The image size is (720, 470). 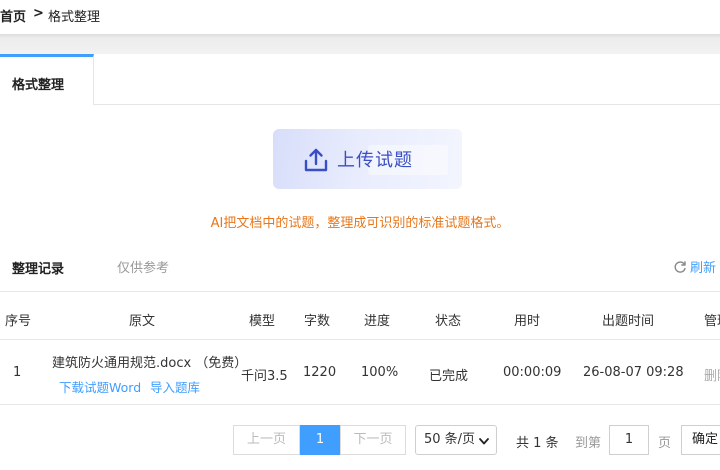 What do you see at coordinates (100, 386) in the screenshot?
I see `download-word-link: 下载试题Word` at bounding box center [100, 386].